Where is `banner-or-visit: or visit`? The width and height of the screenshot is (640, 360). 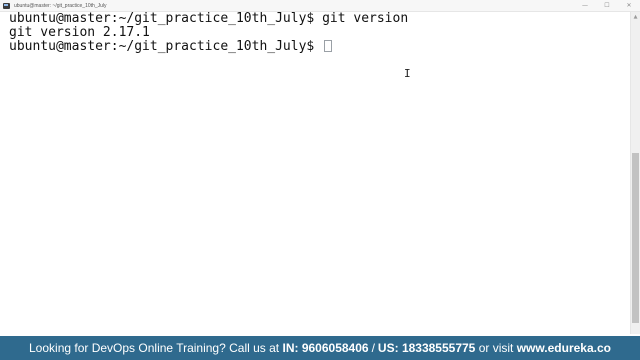 banner-or-visit: or visit is located at coordinates (496, 348).